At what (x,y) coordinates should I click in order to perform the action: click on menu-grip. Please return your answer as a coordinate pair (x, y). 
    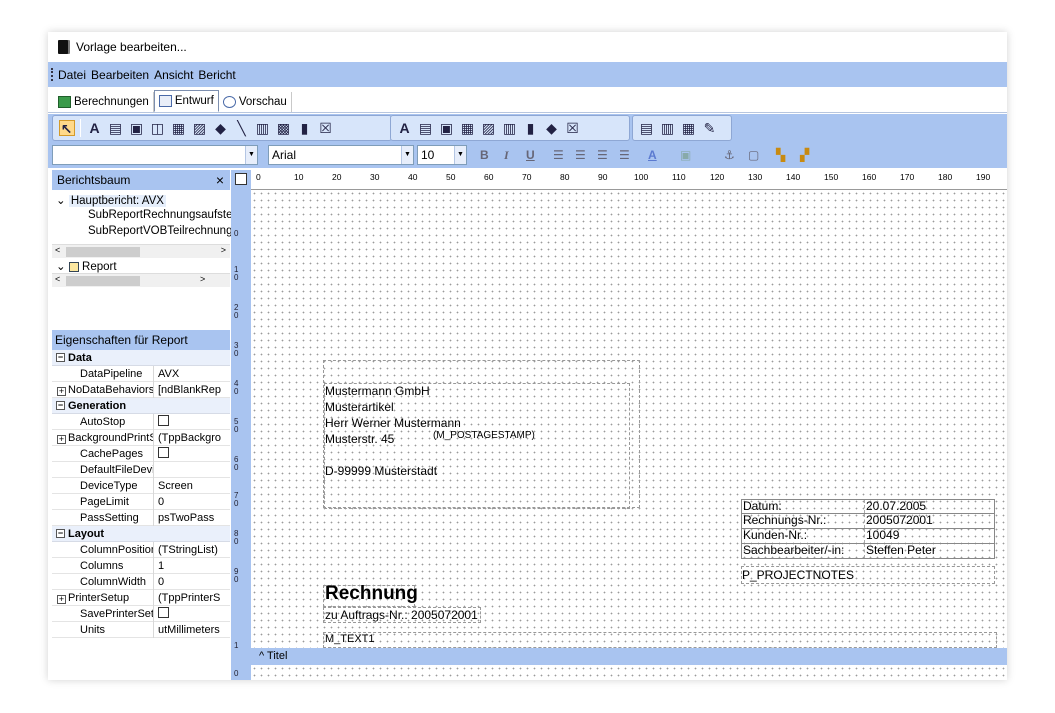
    Looking at the image, I should click on (52, 74).